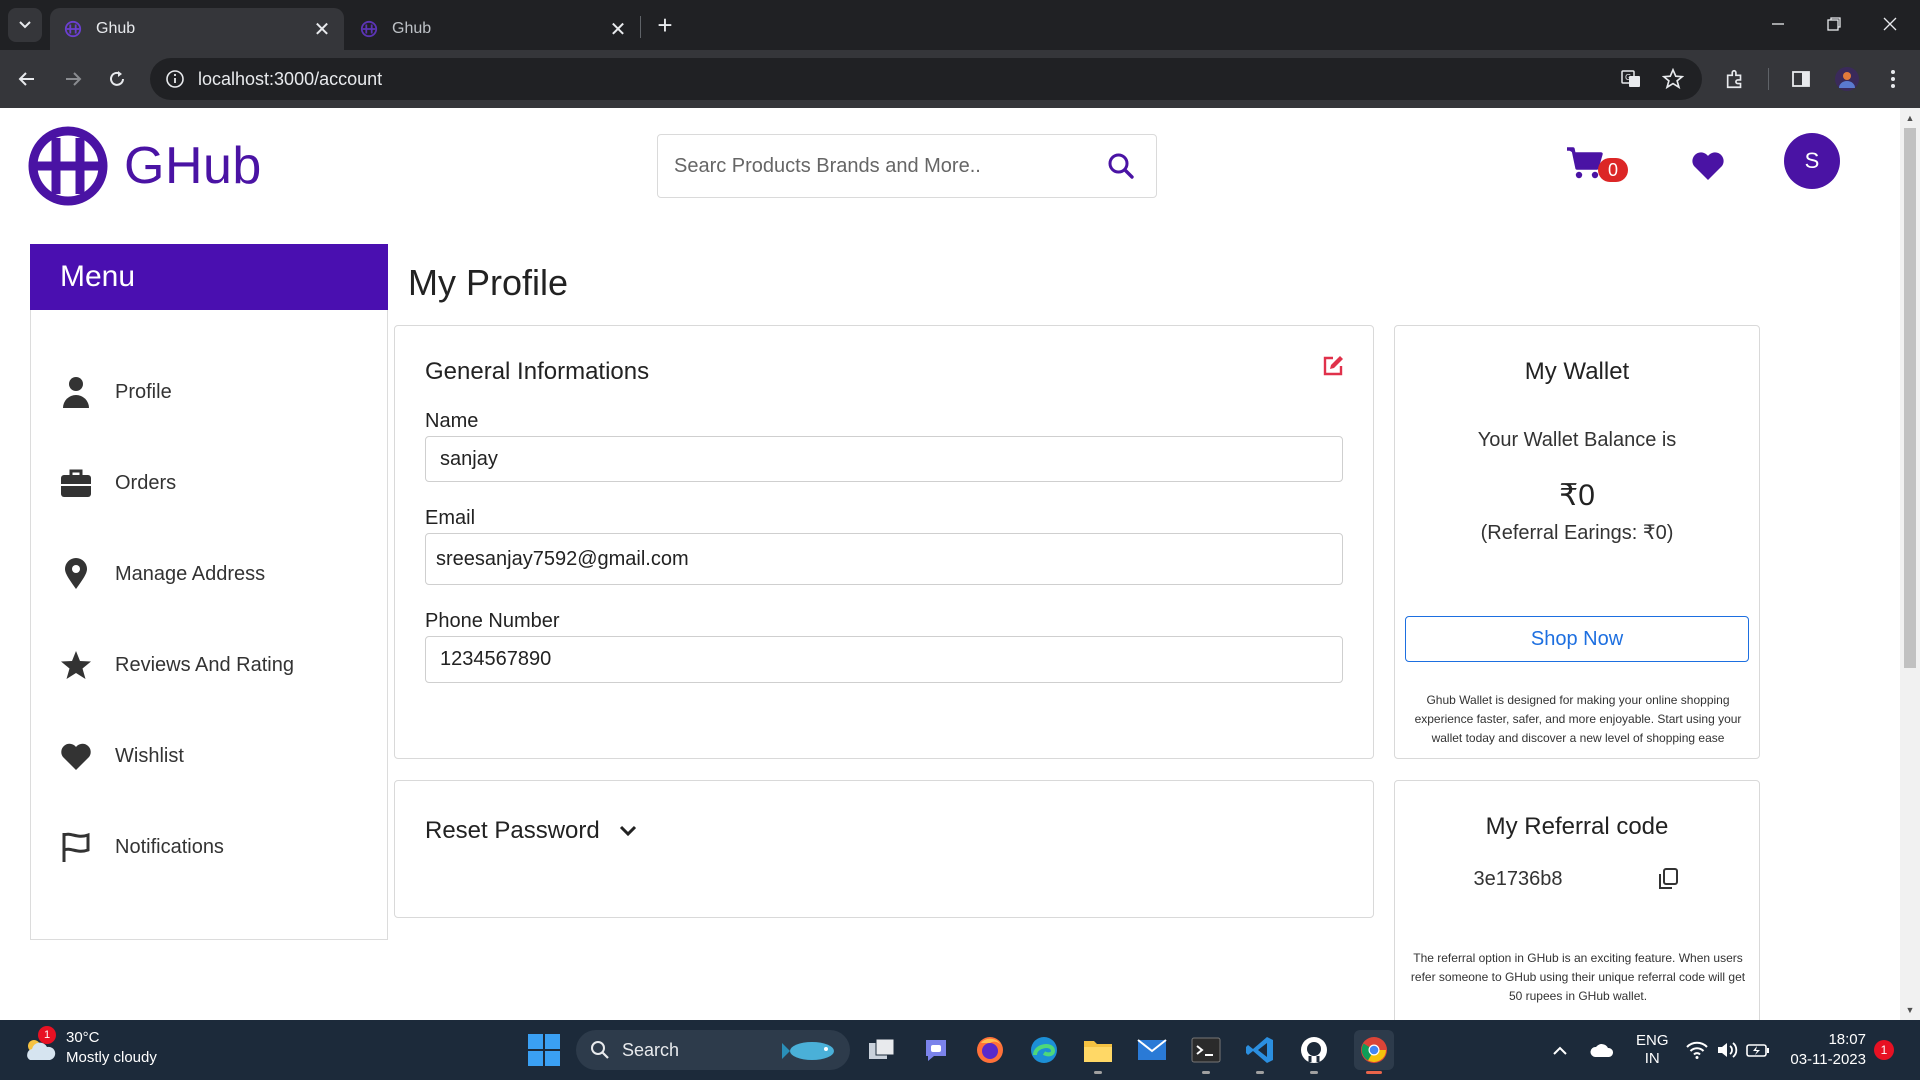 The width and height of the screenshot is (1920, 1080). I want to click on mail-icon, so click(1152, 1050).